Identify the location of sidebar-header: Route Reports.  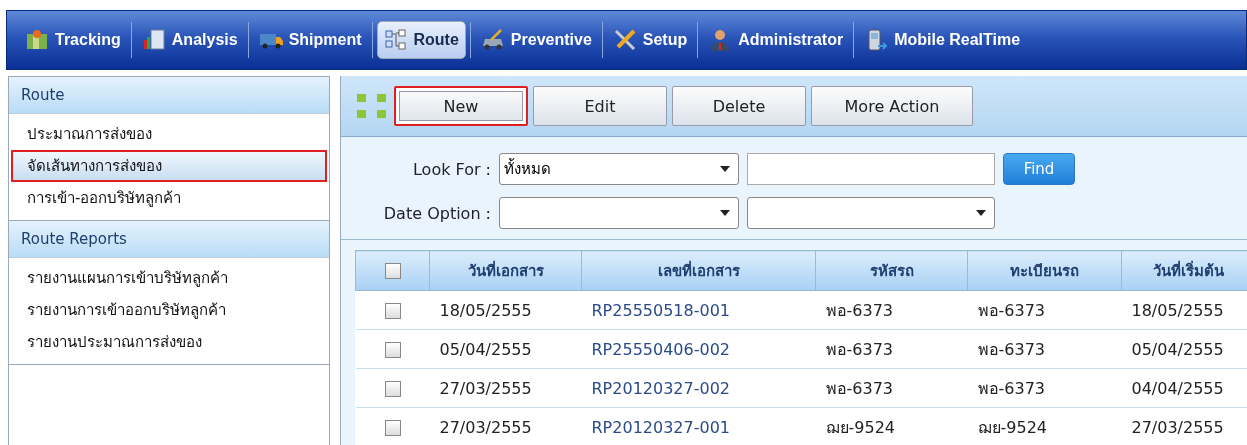
(169, 239).